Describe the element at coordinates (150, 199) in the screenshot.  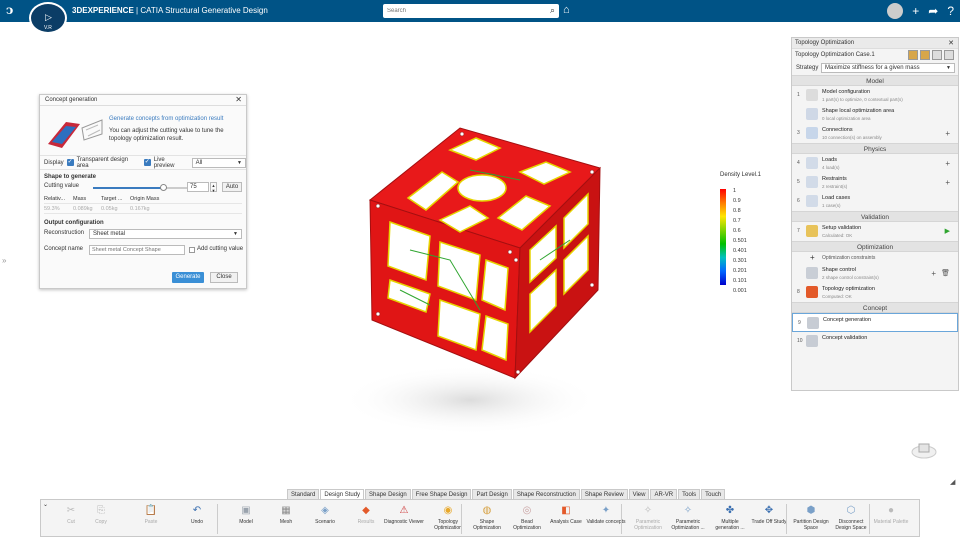
I see `table-header: Origin Mass` at that location.